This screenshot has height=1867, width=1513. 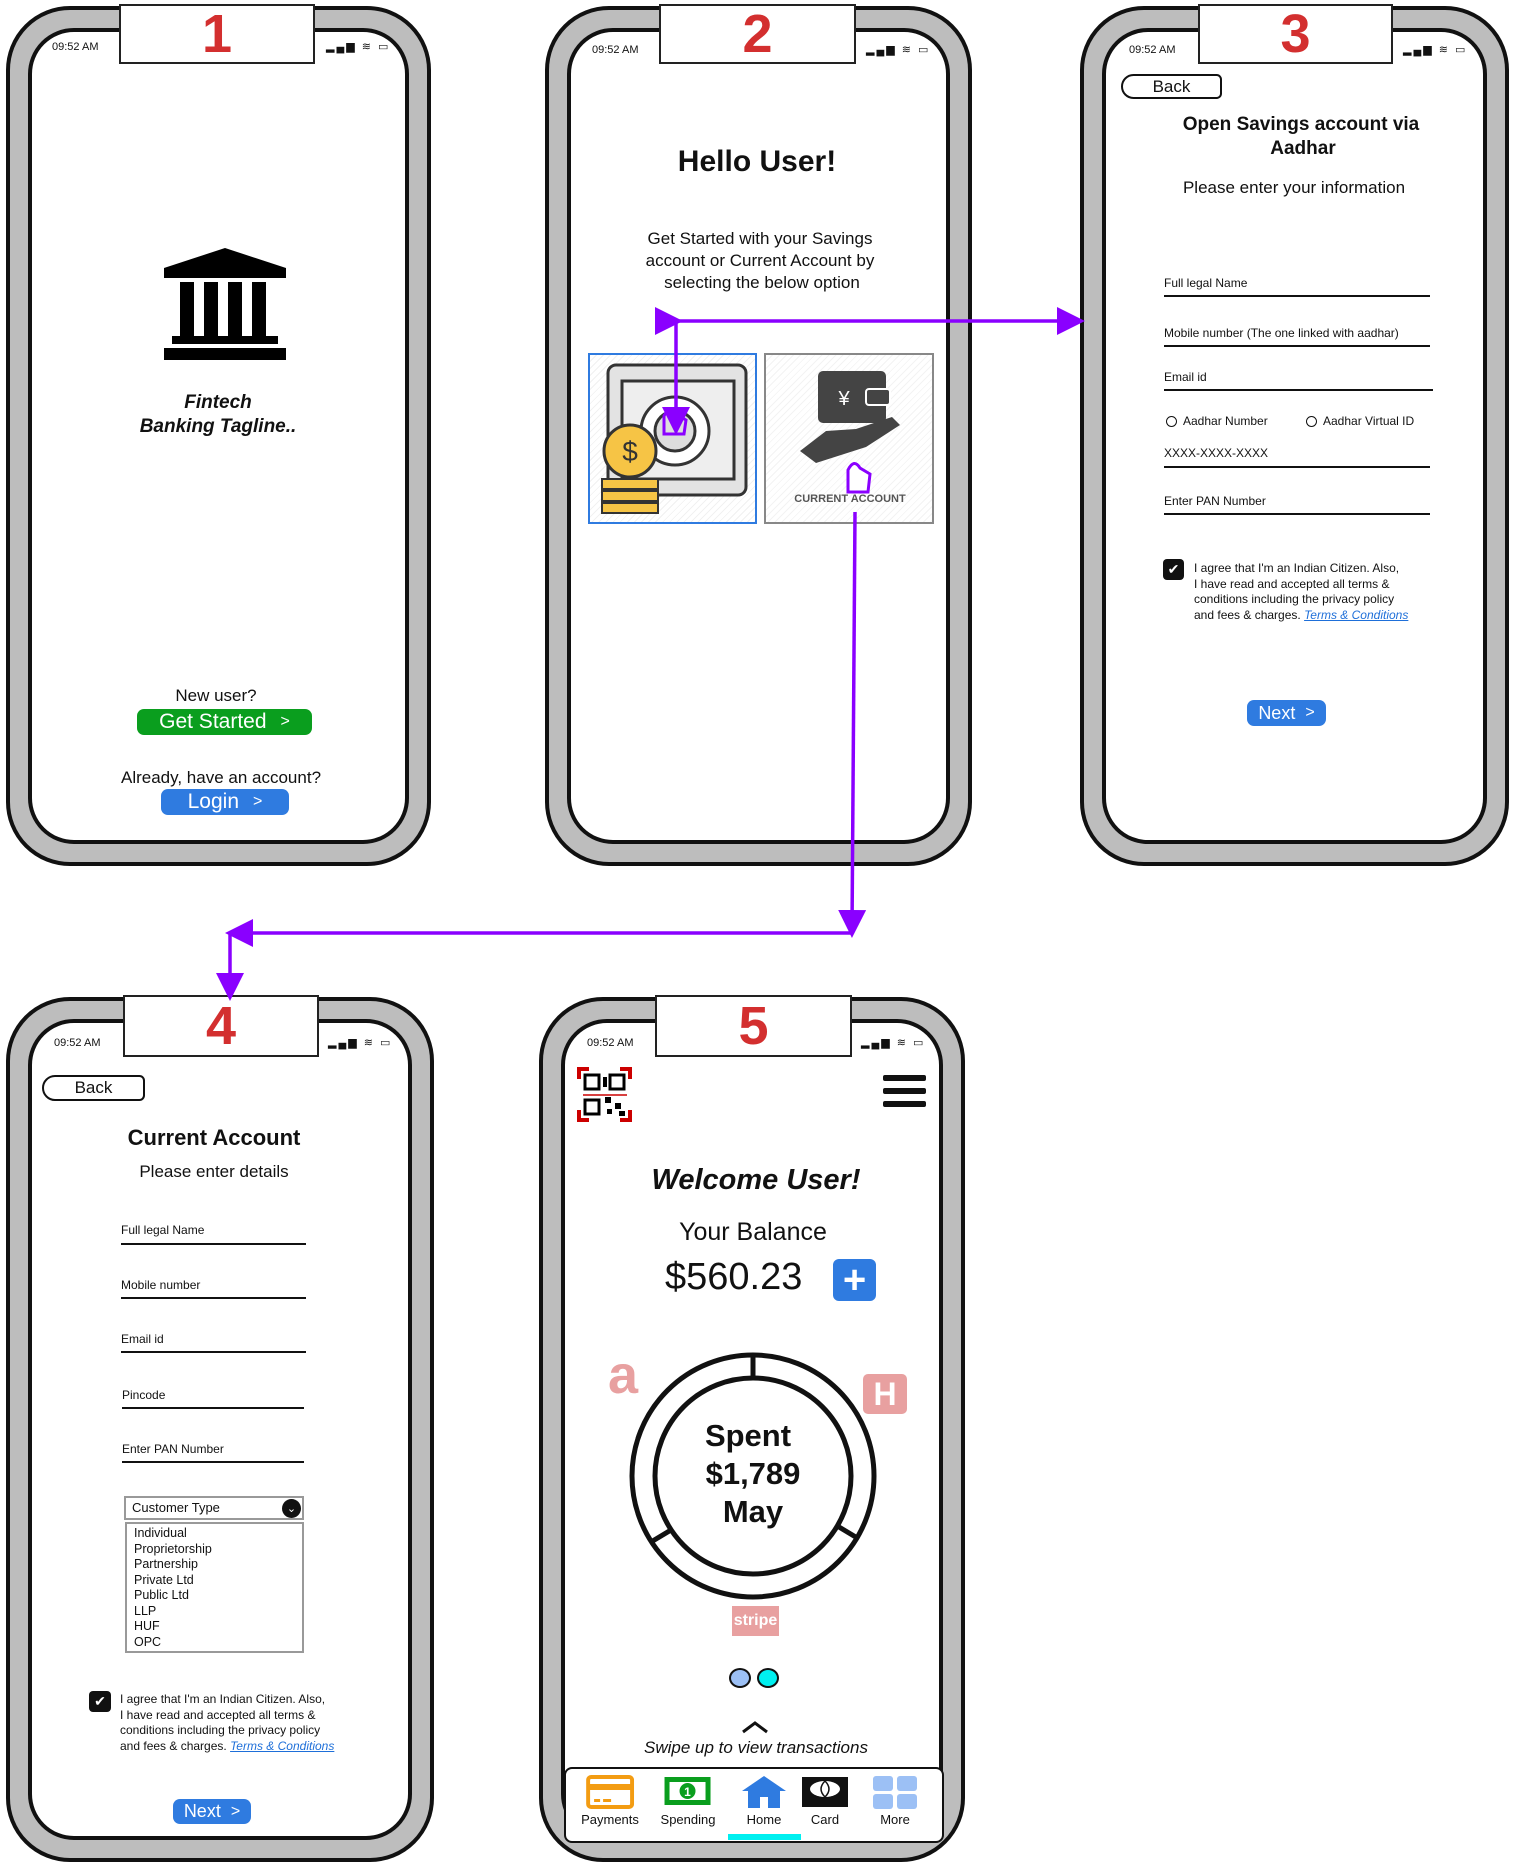 I want to click on arrow-current-down, so click(x=852, y=724).